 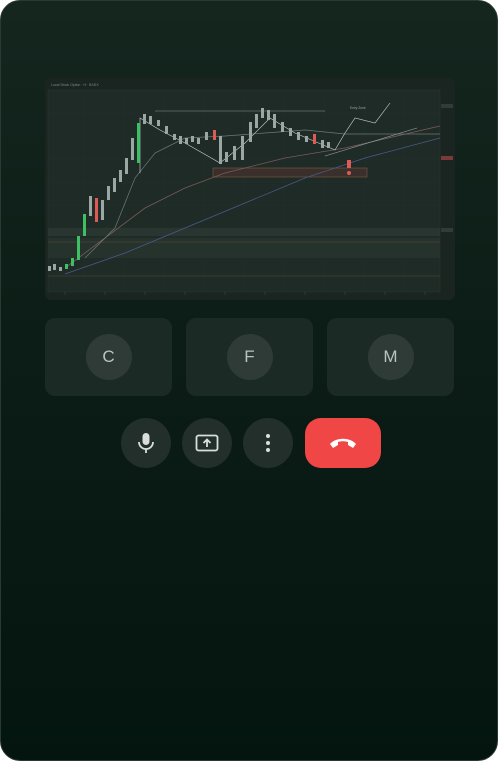 I want to click on avatar: C, so click(x=108, y=357).